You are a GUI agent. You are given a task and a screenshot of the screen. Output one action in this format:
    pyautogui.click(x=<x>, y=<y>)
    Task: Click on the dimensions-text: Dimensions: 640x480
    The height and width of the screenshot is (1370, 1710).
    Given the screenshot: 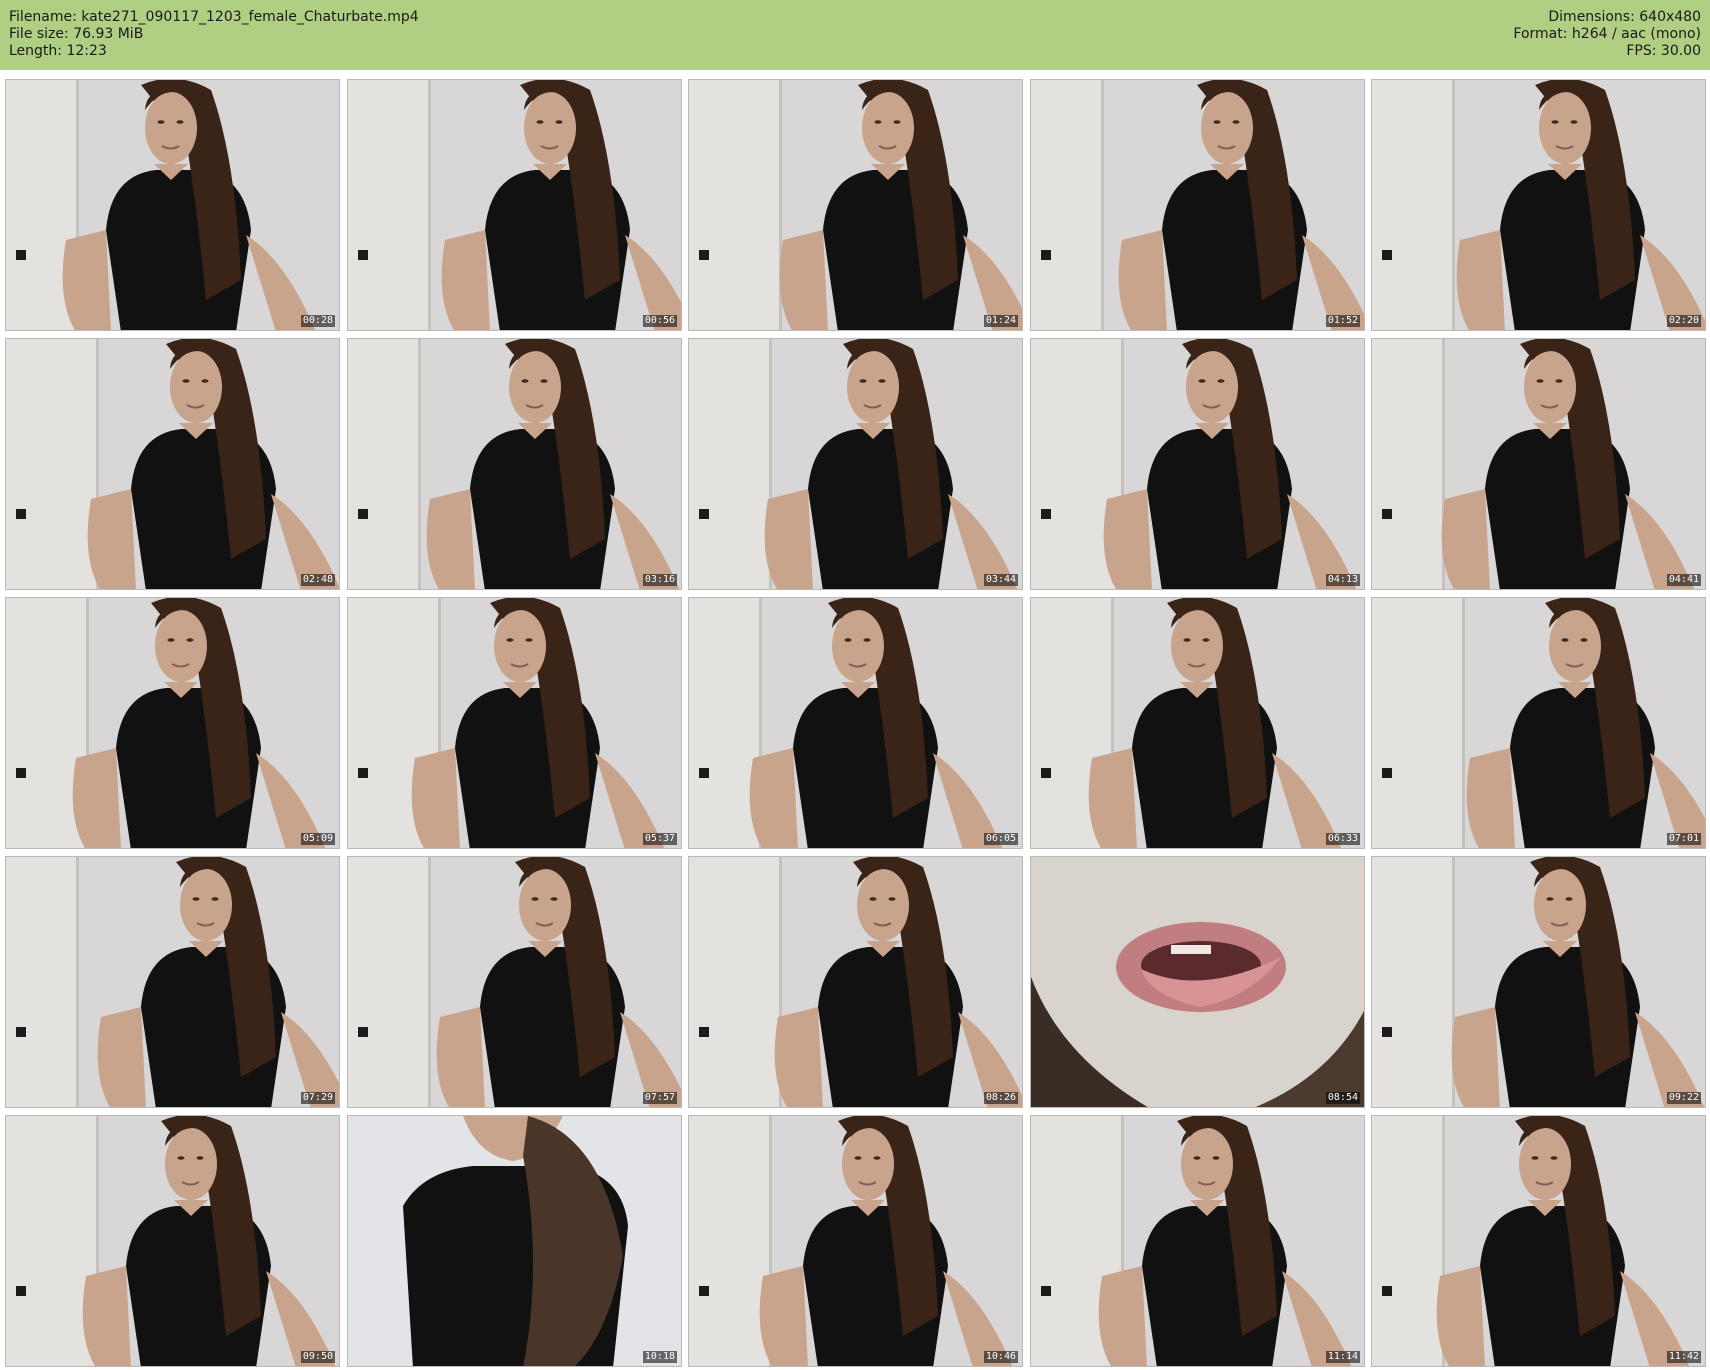 What is the action you would take?
    pyautogui.click(x=1624, y=17)
    